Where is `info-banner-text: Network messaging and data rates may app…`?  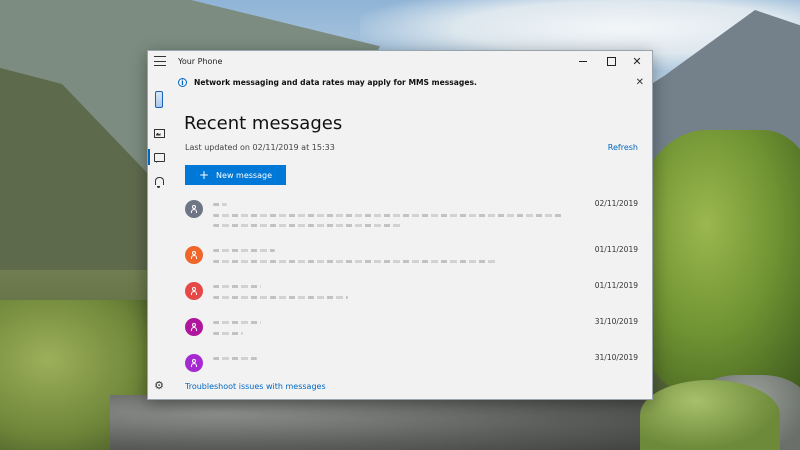
info-banner-text: Network messaging and data rates may app… is located at coordinates (335, 82).